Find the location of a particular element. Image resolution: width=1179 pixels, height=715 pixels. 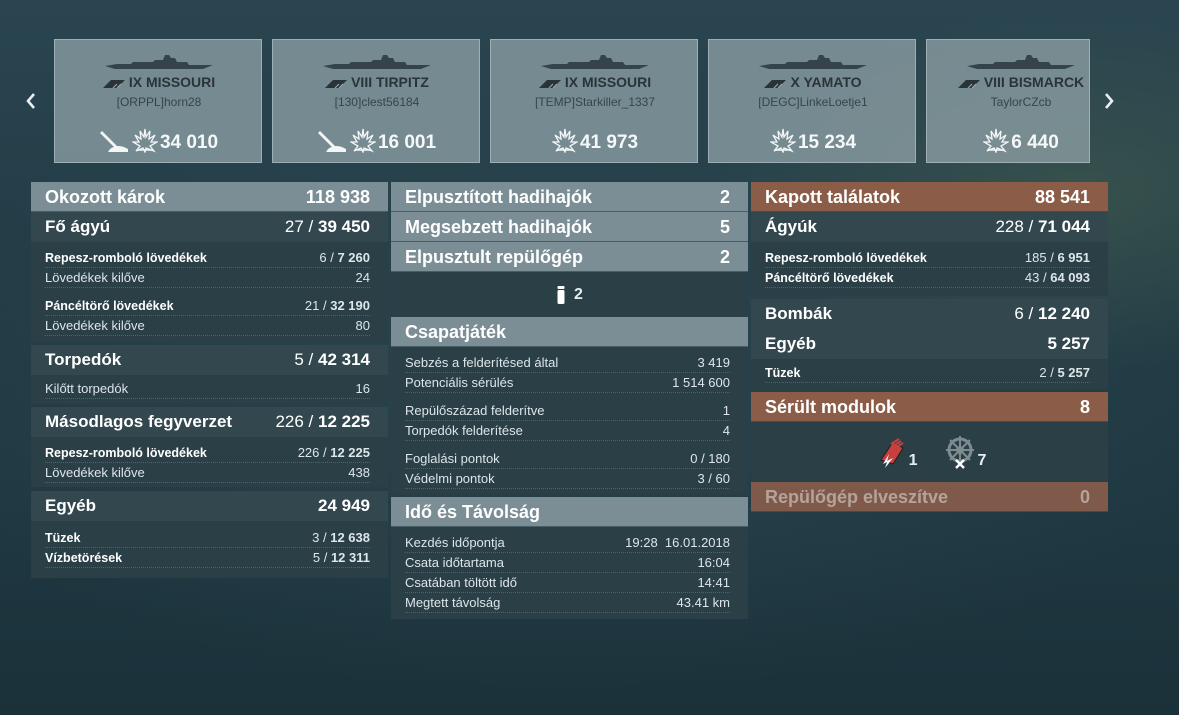

destroyed-aircraft-row: Elpusztult repülőgép 2 is located at coordinates (569, 257).